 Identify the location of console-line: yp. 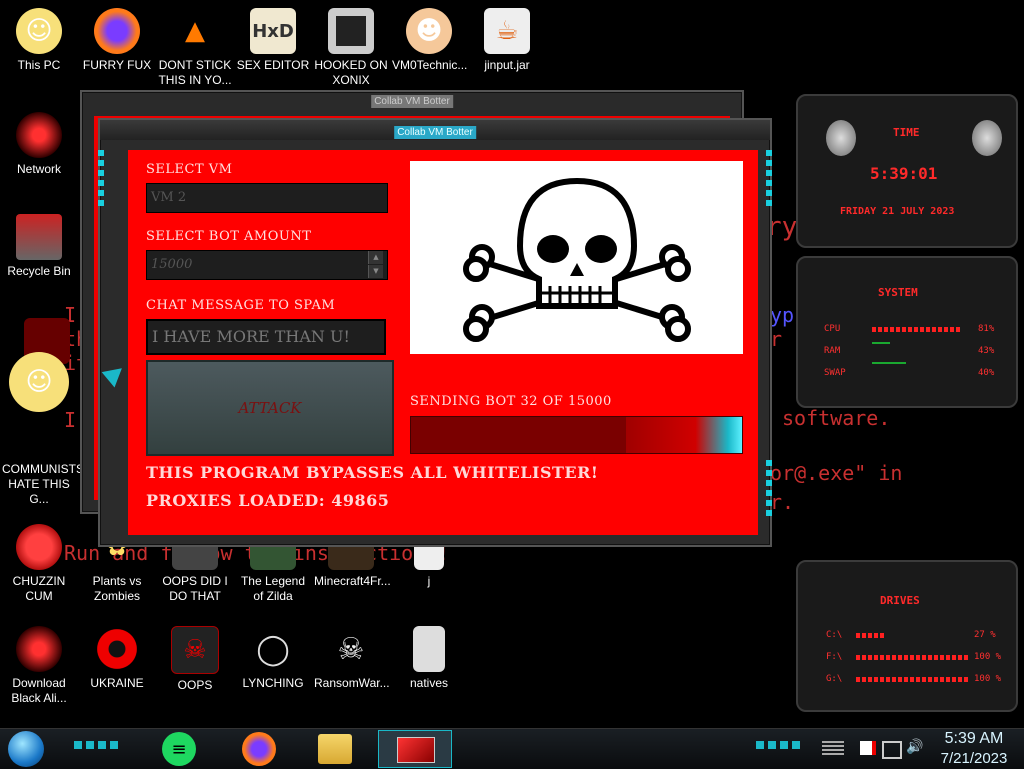
(782, 315).